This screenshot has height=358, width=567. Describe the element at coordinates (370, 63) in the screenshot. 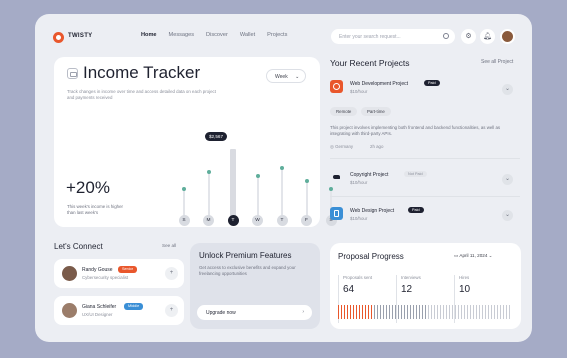

I see `projects-title: Your Recent Projects` at that location.